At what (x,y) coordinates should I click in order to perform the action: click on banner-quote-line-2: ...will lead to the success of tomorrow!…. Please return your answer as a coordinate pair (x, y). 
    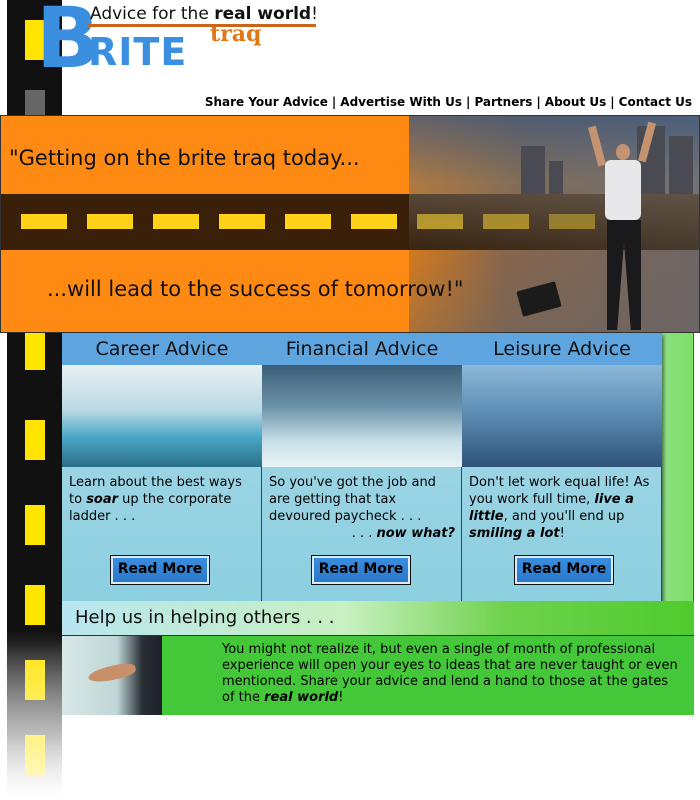
    Looking at the image, I should click on (255, 289).